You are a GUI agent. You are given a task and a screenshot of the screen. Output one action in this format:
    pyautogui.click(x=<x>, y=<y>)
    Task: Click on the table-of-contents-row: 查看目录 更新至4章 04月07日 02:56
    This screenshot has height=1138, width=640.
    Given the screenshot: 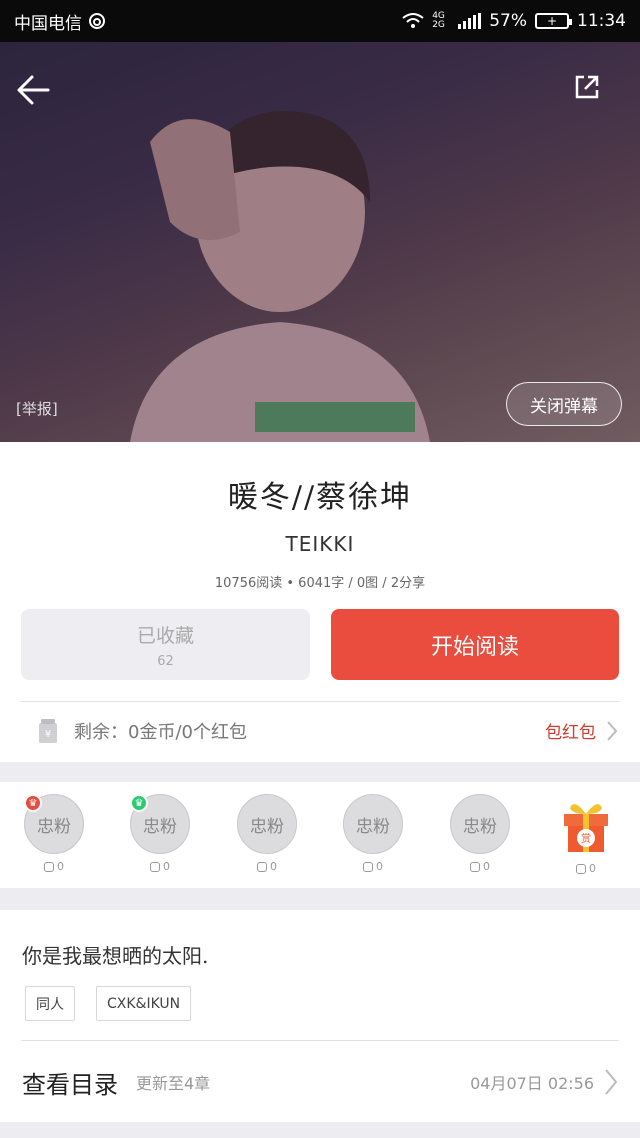 What is the action you would take?
    pyautogui.click(x=320, y=1082)
    